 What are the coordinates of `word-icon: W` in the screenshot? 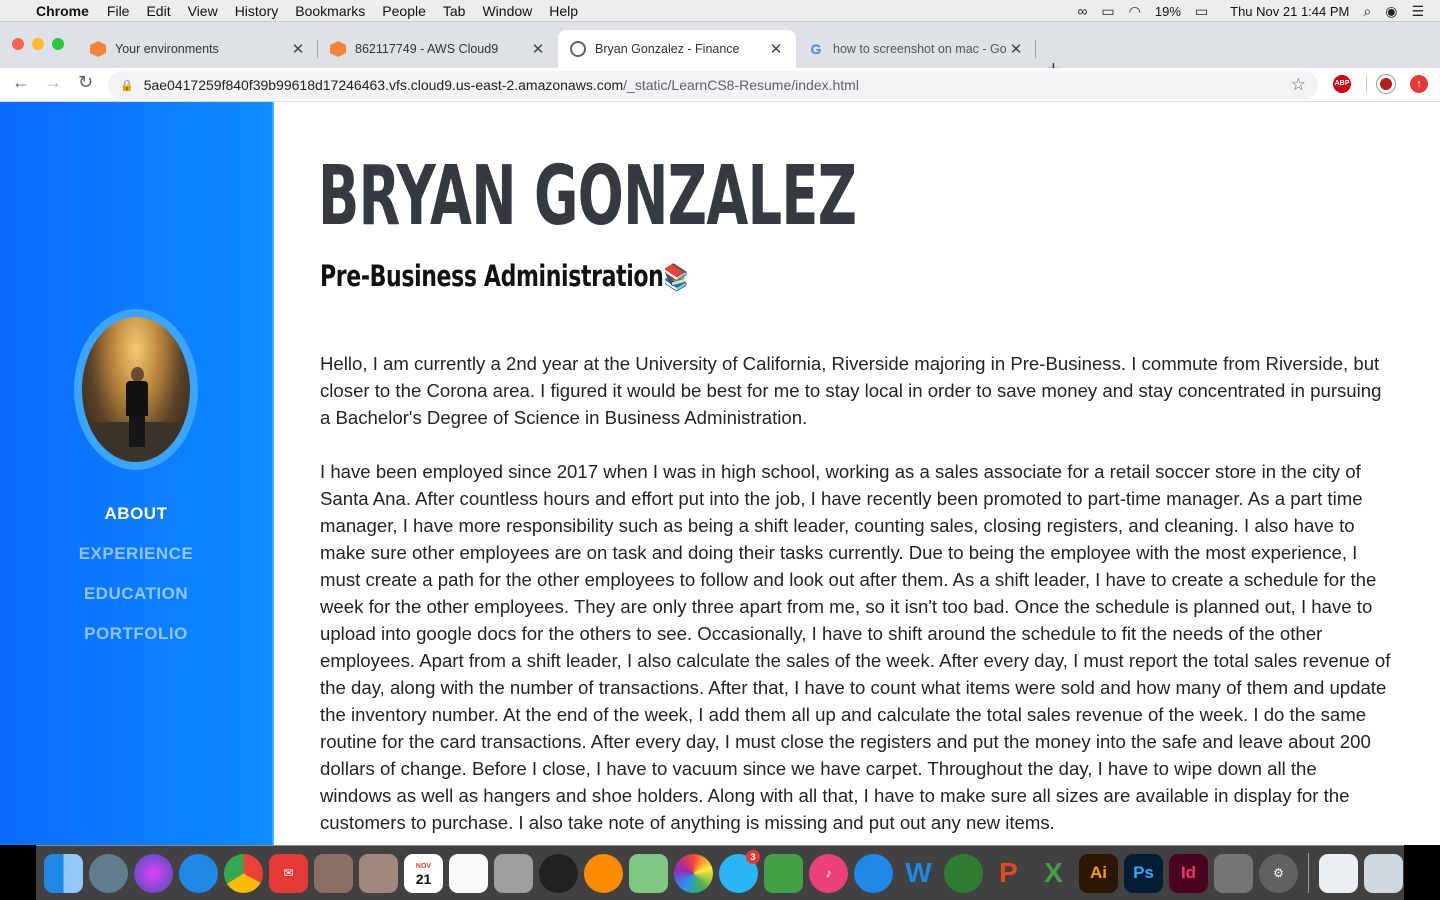 It's located at (918, 873).